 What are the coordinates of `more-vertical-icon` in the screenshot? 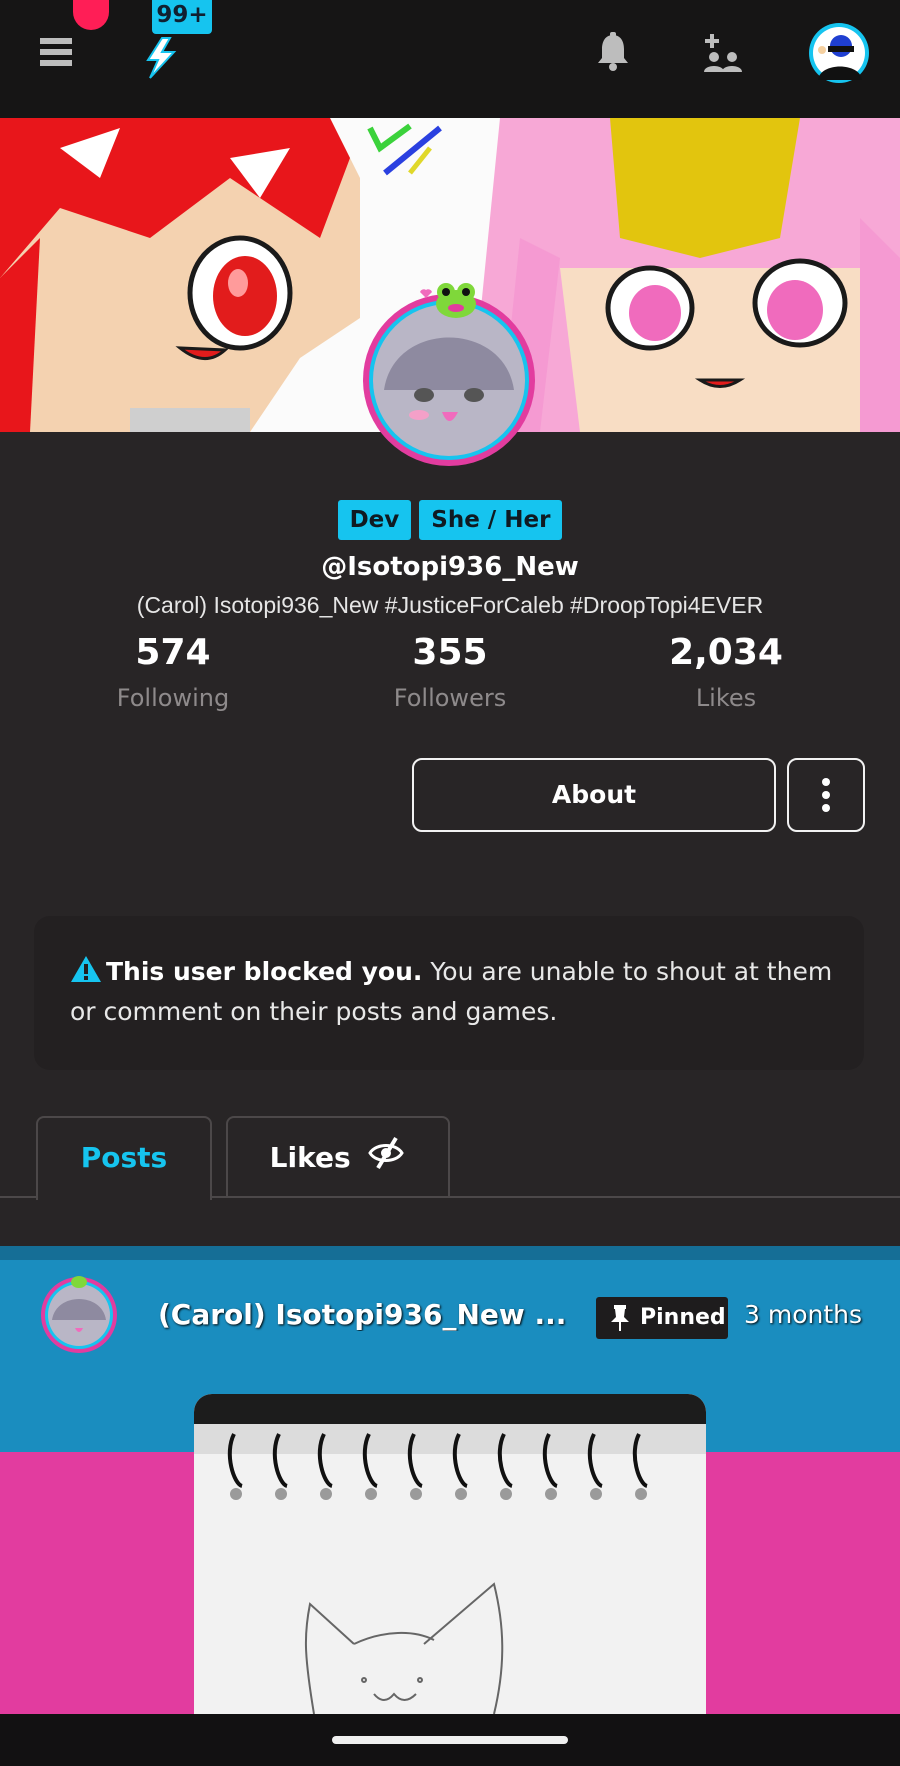 It's located at (826, 795).